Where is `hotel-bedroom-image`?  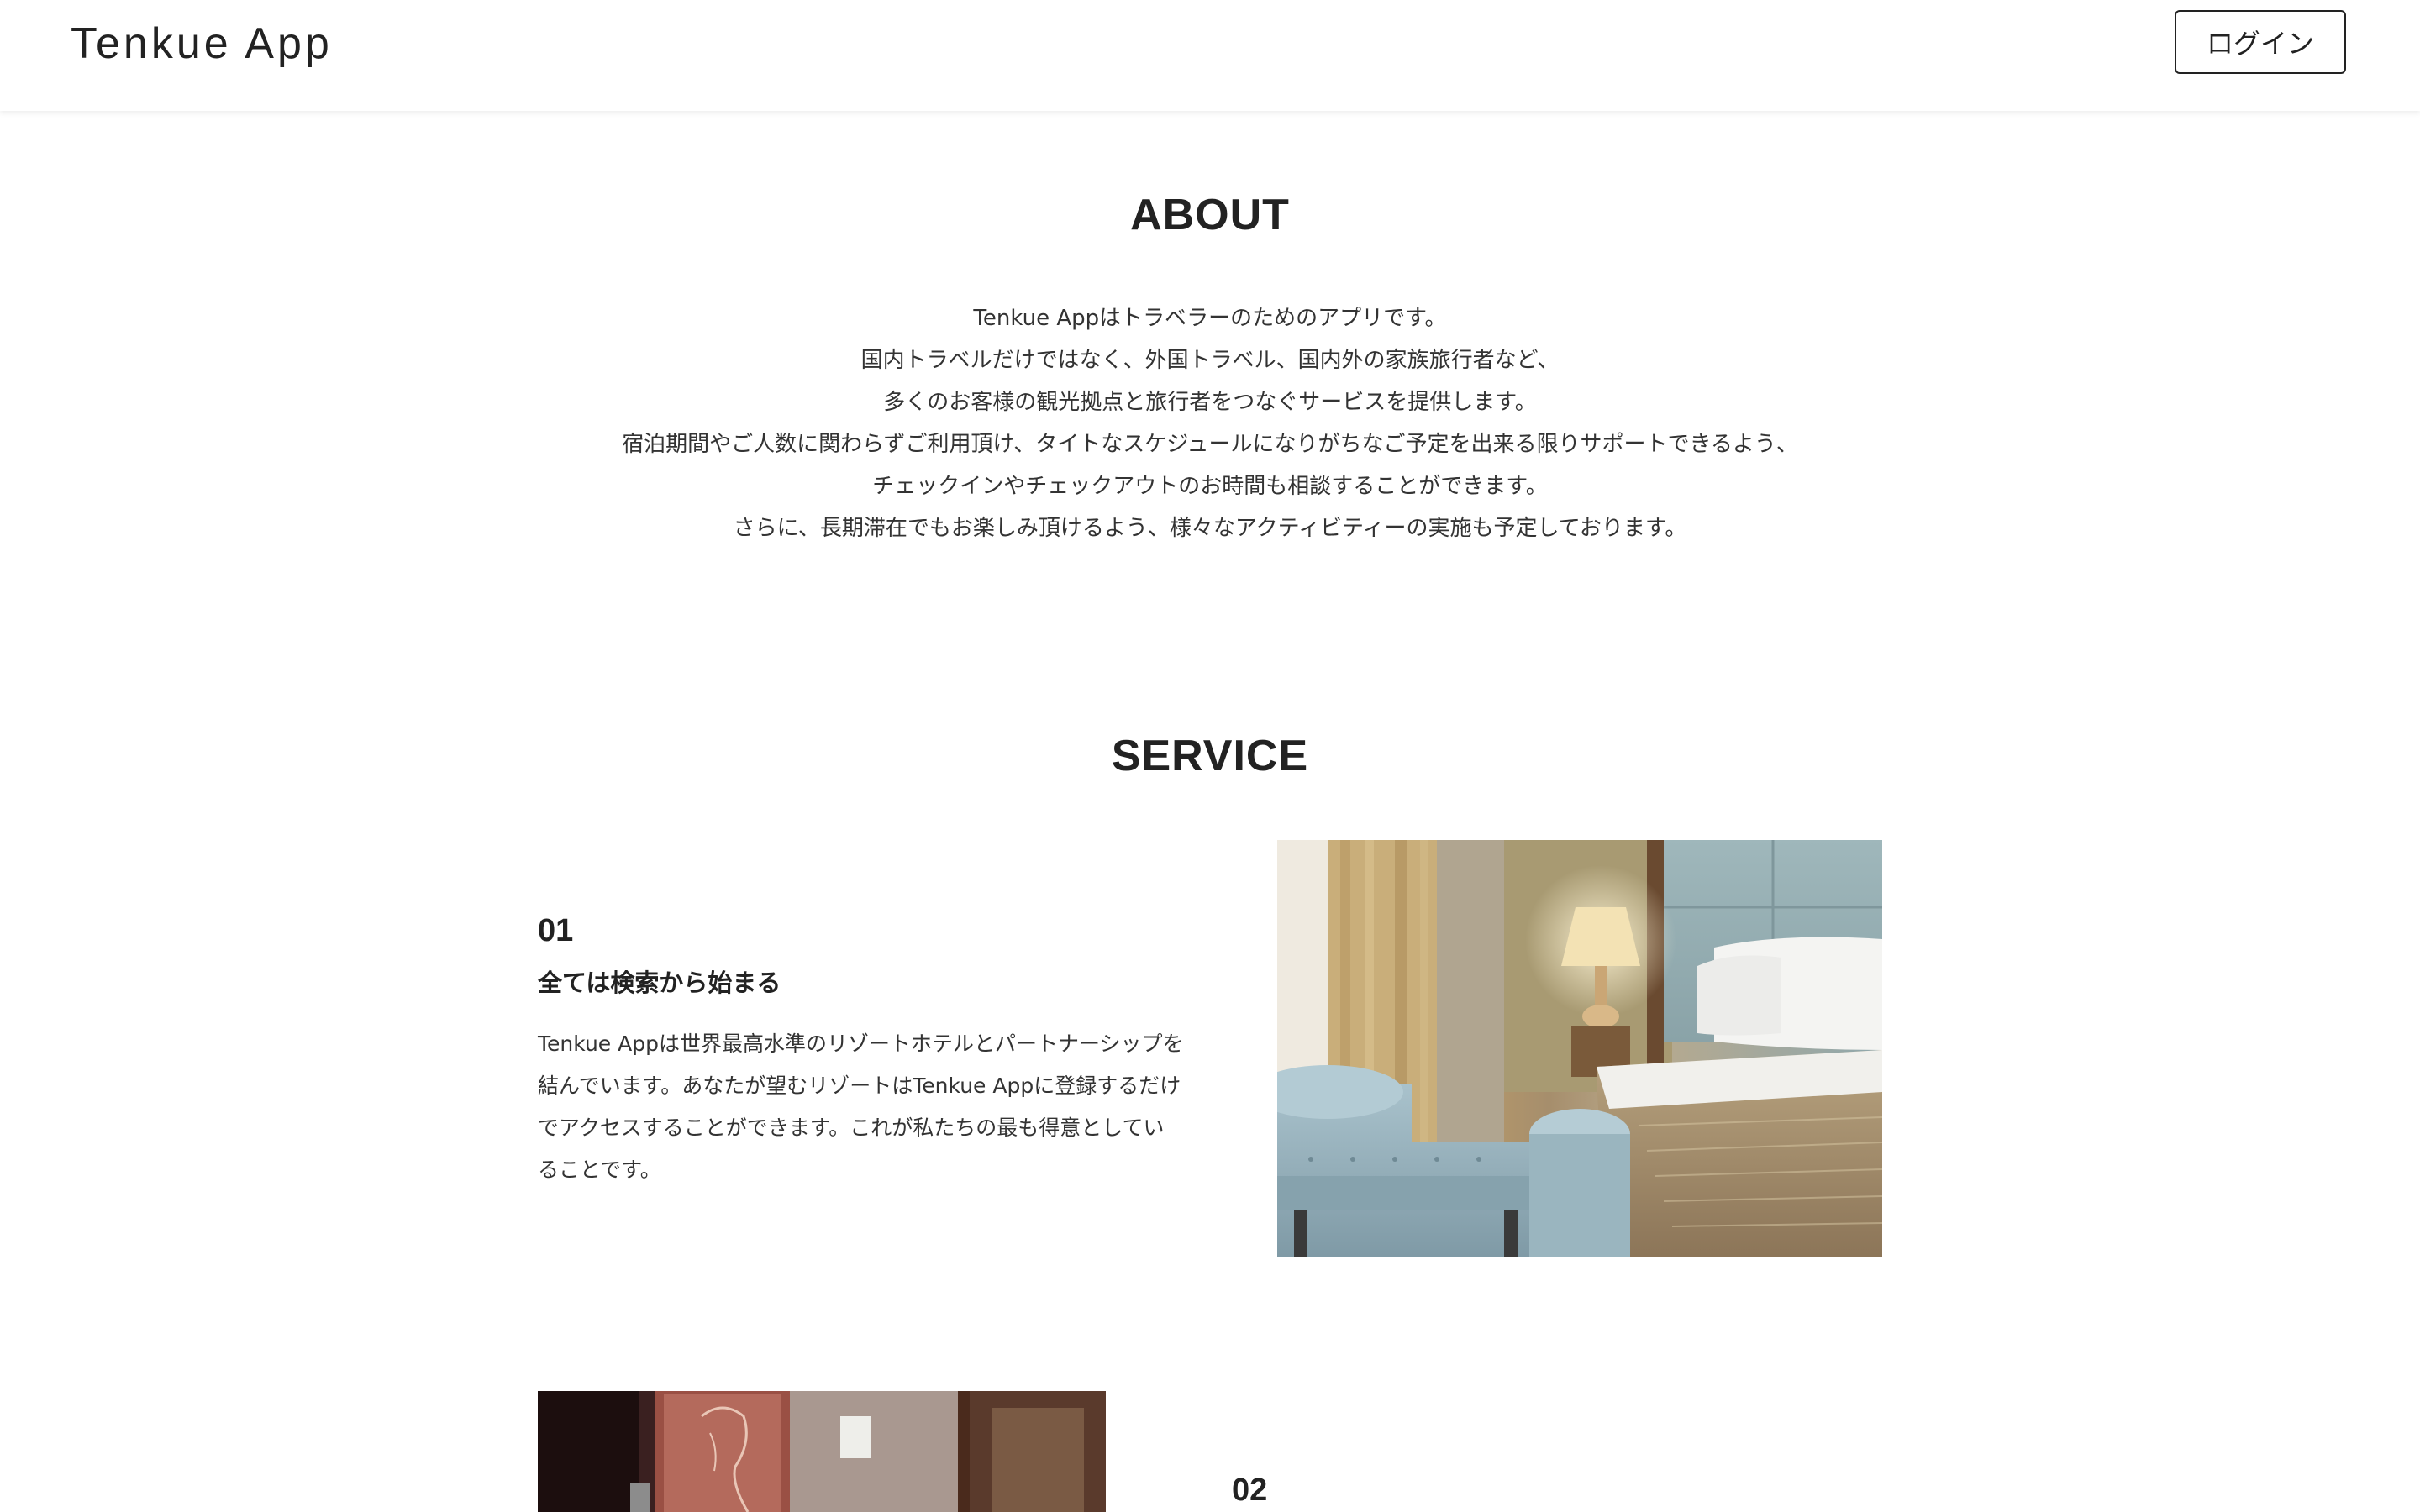
hotel-bedroom-image is located at coordinates (1579, 1048).